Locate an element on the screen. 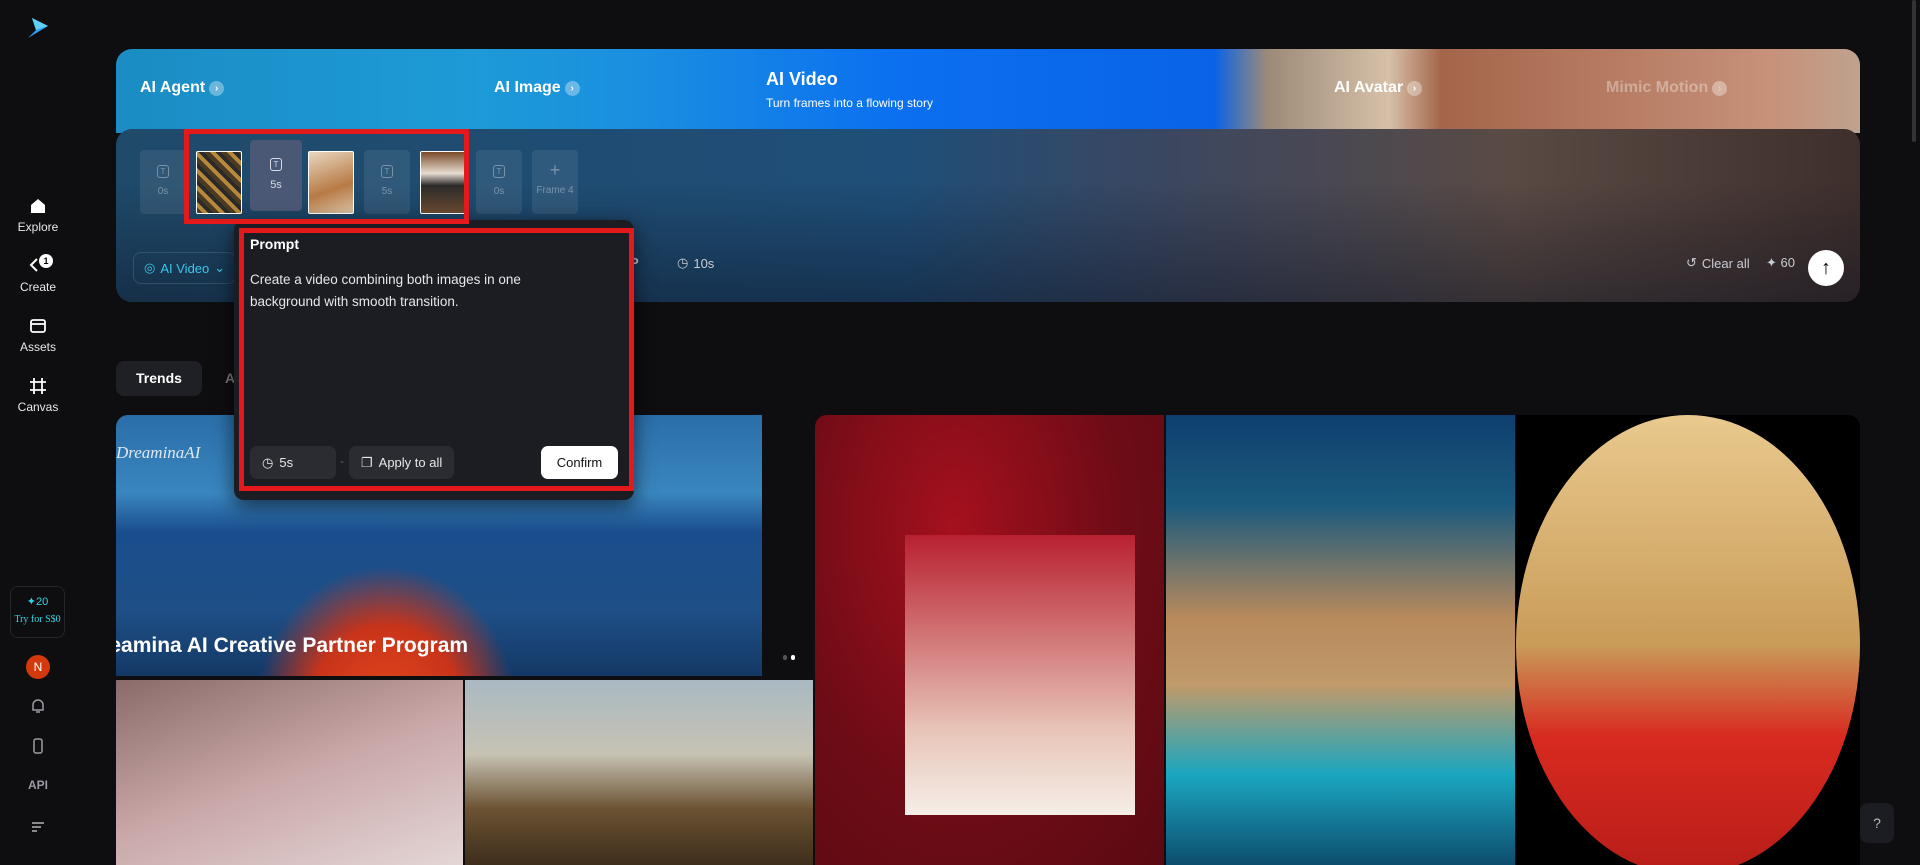 The image size is (1920, 865). tool-label: Mimic Motion is located at coordinates (1657, 87).